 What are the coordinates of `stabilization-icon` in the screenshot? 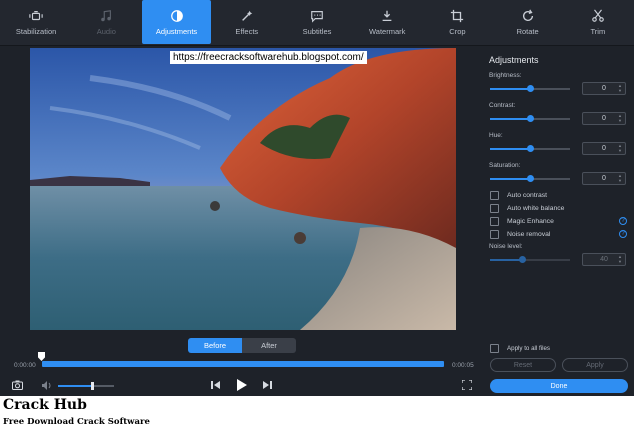 It's located at (36, 15).